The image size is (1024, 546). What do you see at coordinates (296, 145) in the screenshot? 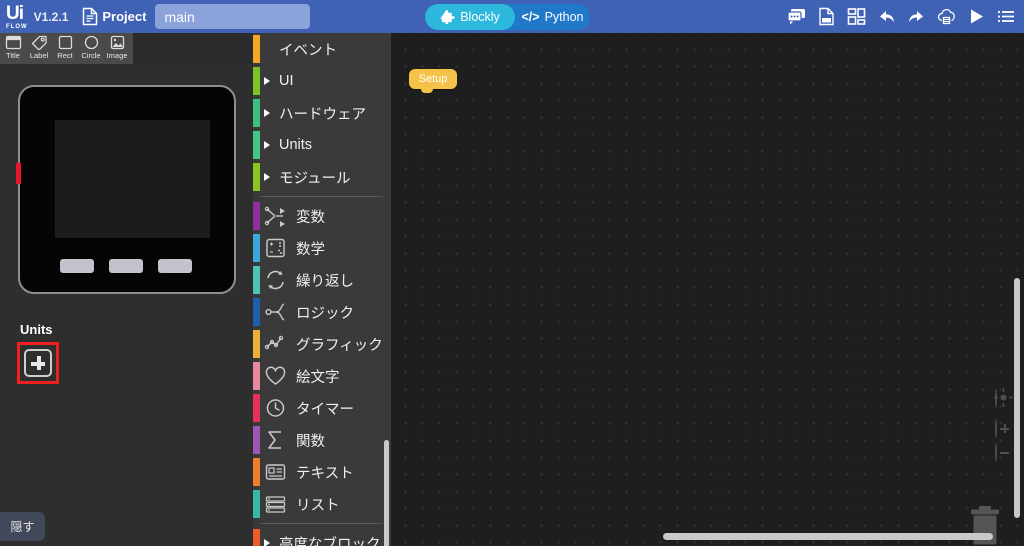
I see `category-label: Units` at bounding box center [296, 145].